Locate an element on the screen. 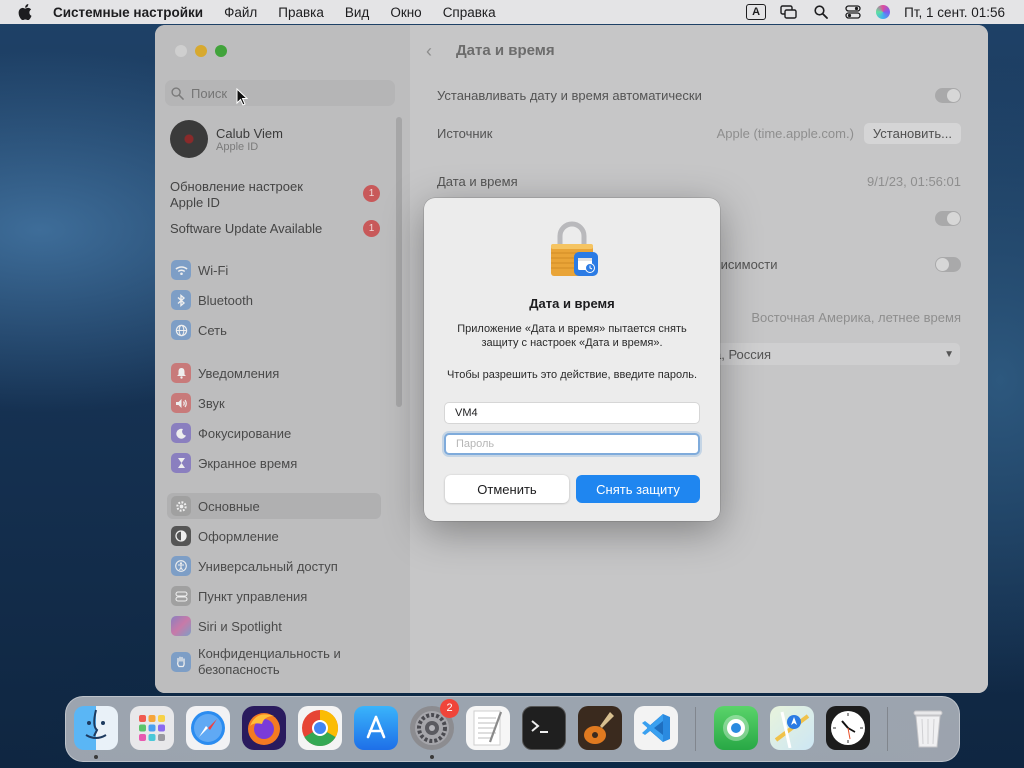 Image resolution: width=1024 pixels, height=768 pixels. terminal-dock-icon is located at coordinates (544, 728).